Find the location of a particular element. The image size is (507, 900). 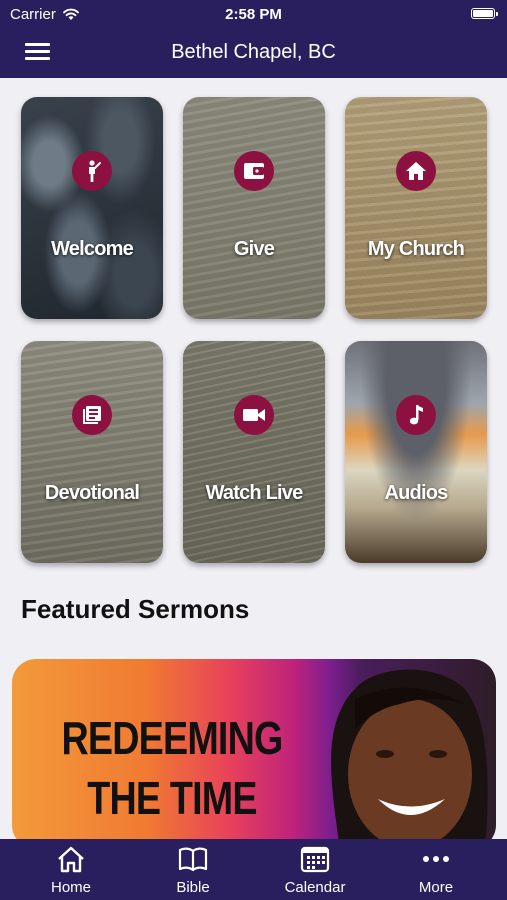

tile-label: Audios is located at coordinates (416, 493).